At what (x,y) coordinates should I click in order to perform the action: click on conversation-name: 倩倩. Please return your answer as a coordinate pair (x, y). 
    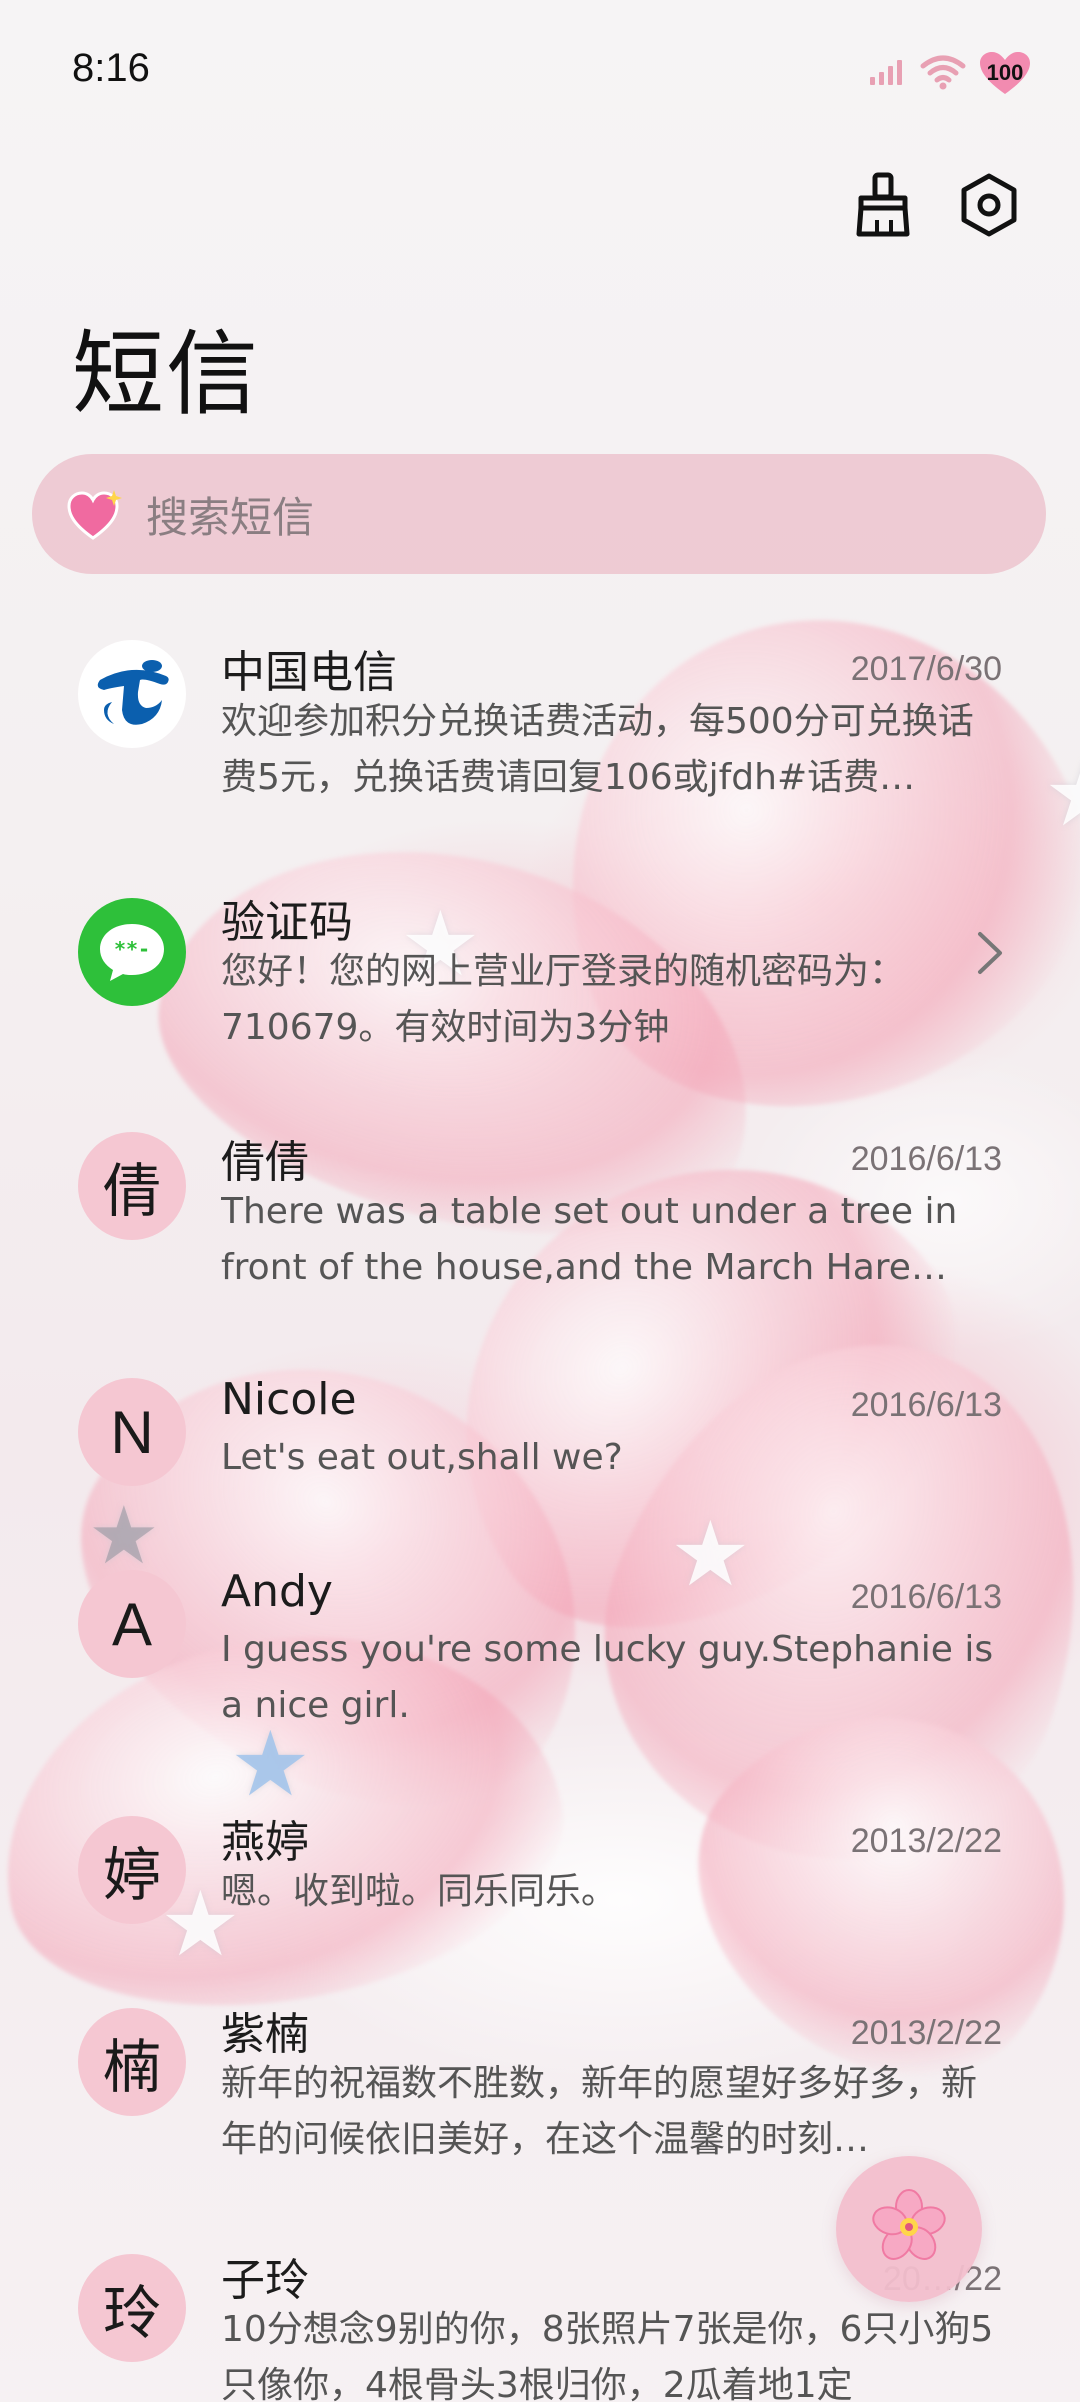
    Looking at the image, I should click on (265, 1162).